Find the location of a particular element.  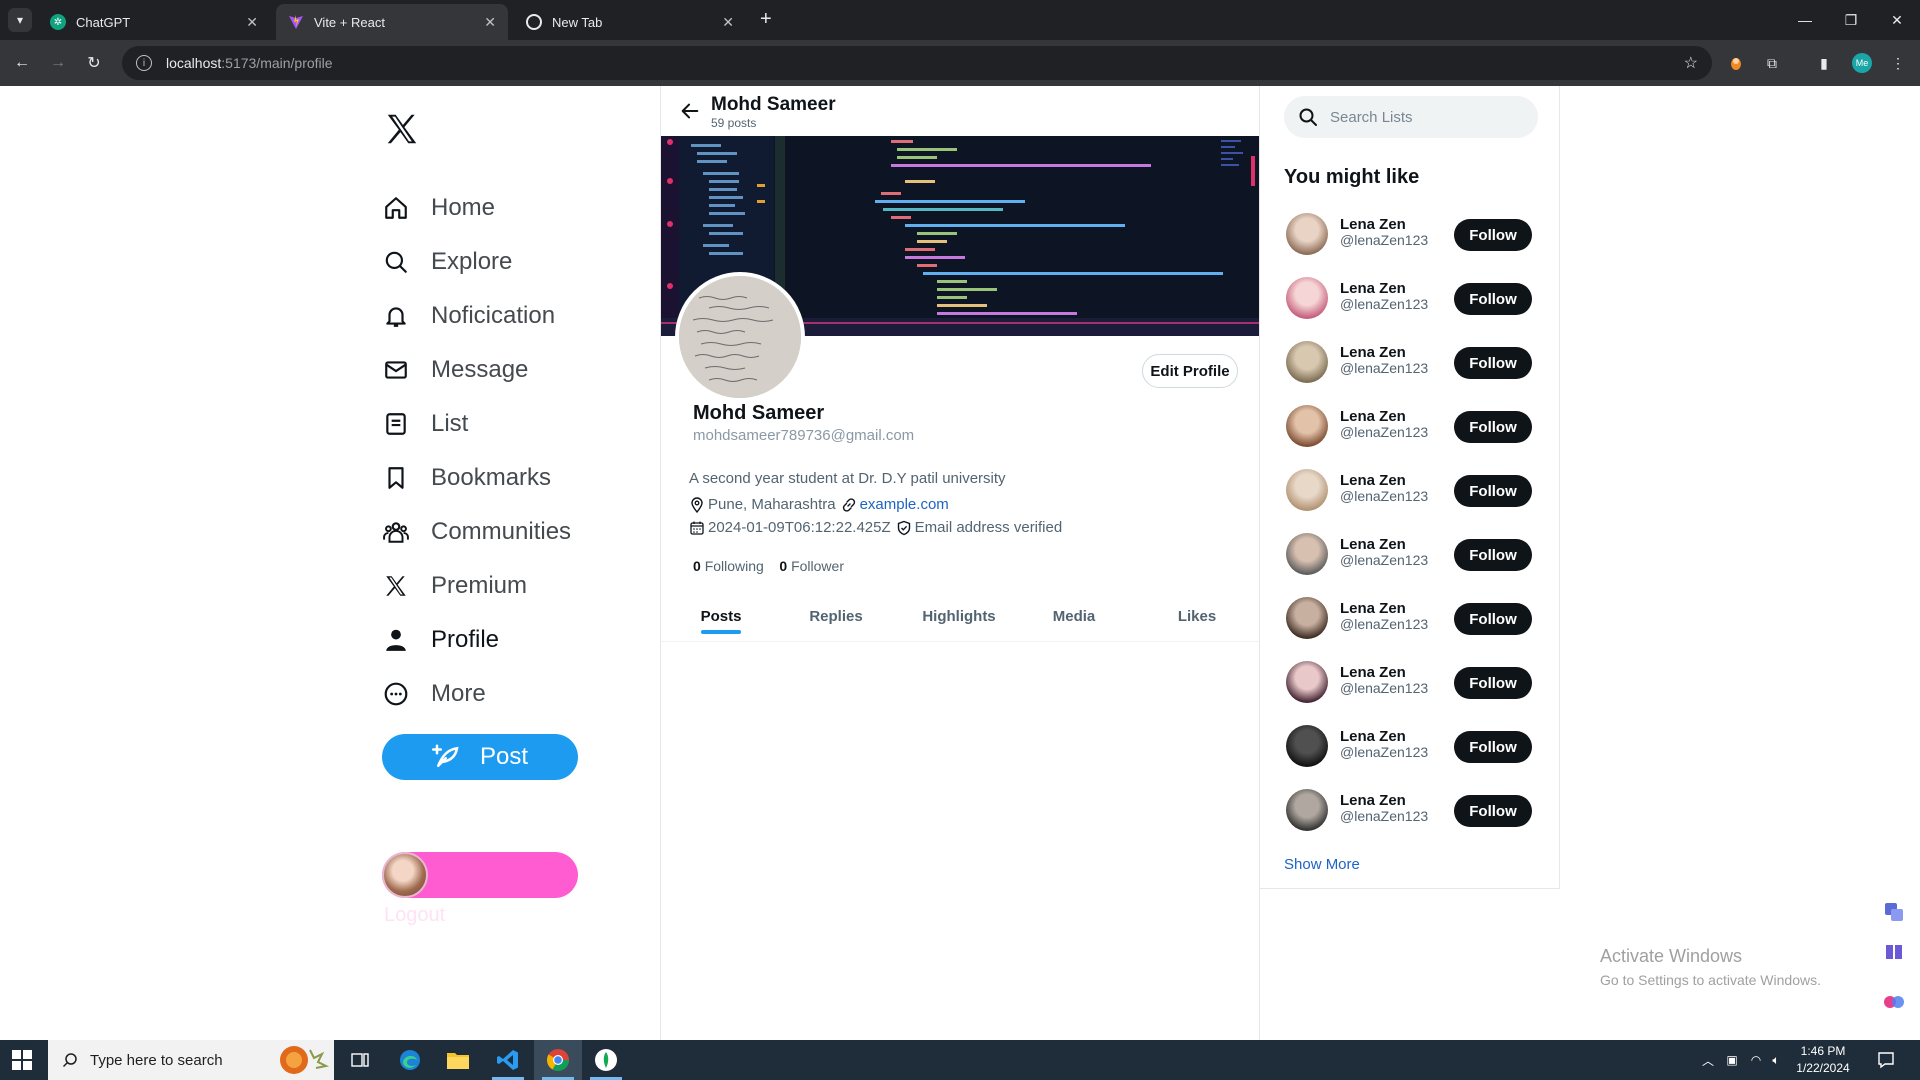

tab-new-tab: New Tab ✕ is located at coordinates (630, 22).